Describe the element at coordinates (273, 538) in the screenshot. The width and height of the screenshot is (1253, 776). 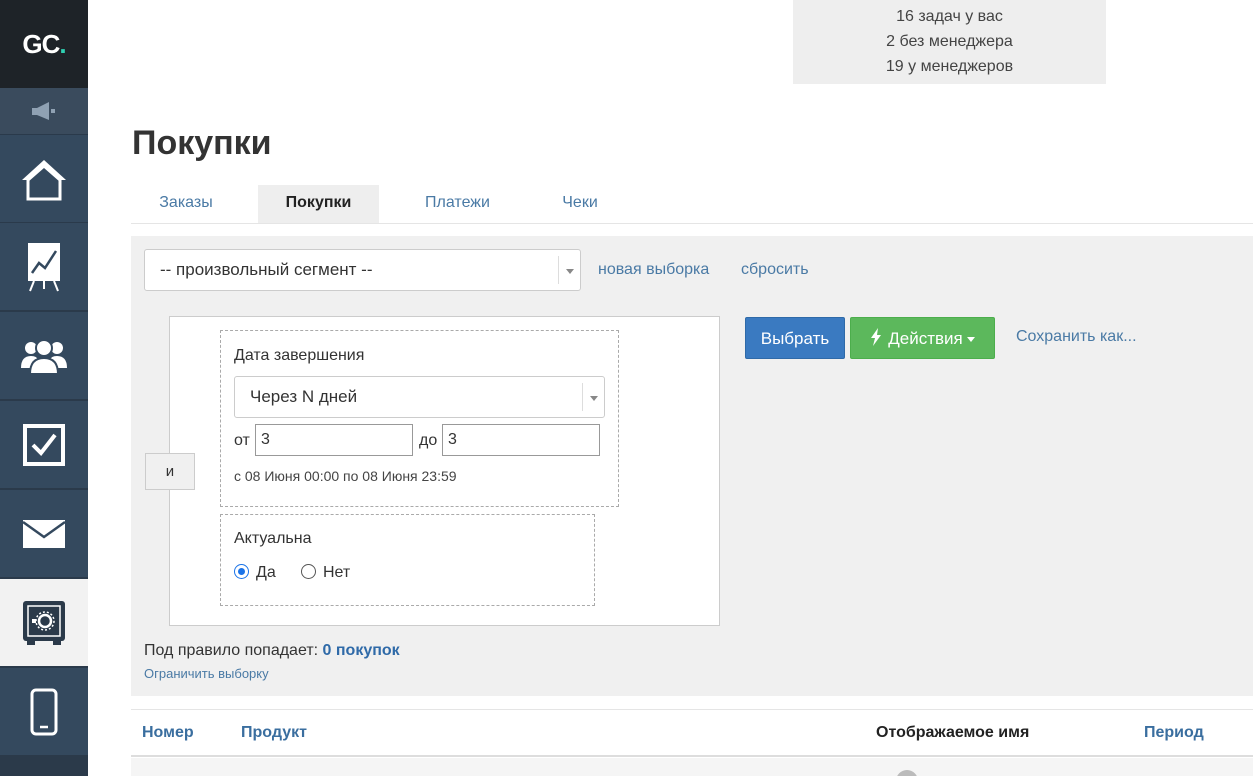
I see `actual-label: Актуальна` at that location.